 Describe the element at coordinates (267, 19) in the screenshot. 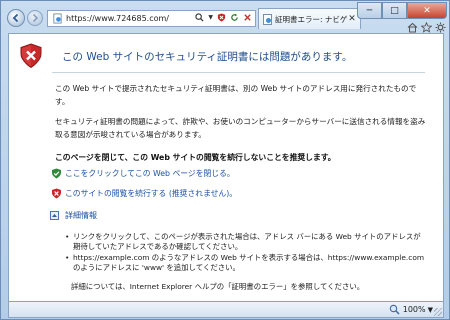

I see `tab-page-icon` at that location.